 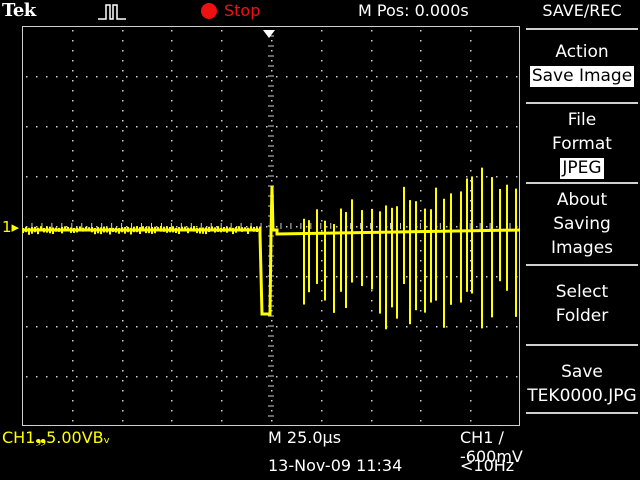 What do you see at coordinates (335, 465) in the screenshot?
I see `date-time-readout: 13-Nov-09 11:34` at bounding box center [335, 465].